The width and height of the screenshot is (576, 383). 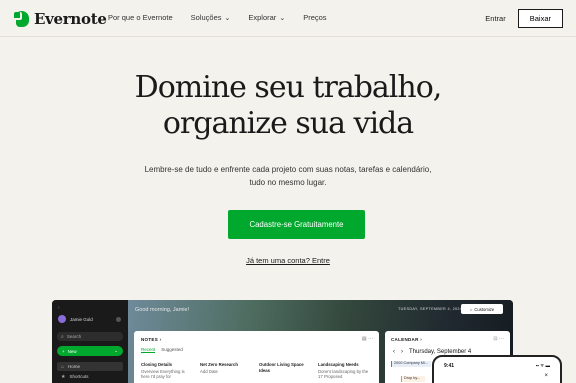 What do you see at coordinates (482, 309) in the screenshot?
I see `customize-button: ⌂ Customize` at bounding box center [482, 309].